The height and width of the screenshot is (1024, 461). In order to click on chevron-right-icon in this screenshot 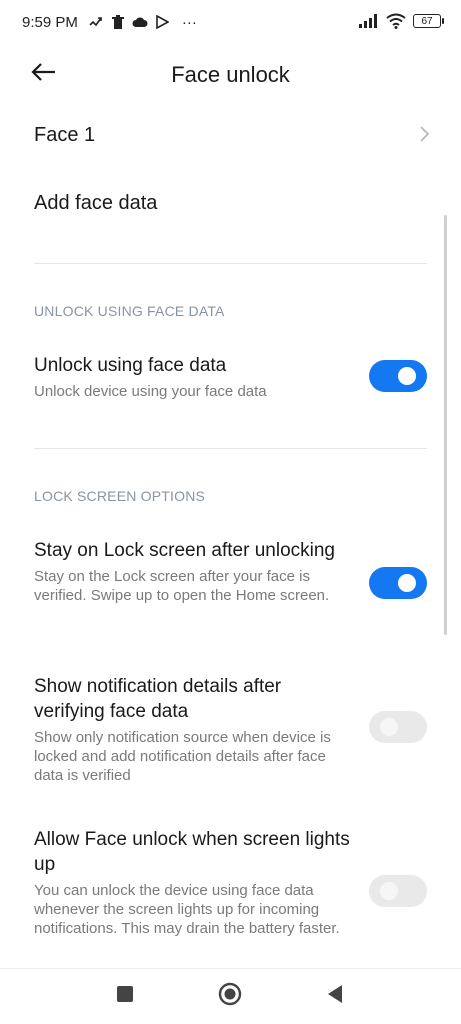, I will do `click(425, 136)`.